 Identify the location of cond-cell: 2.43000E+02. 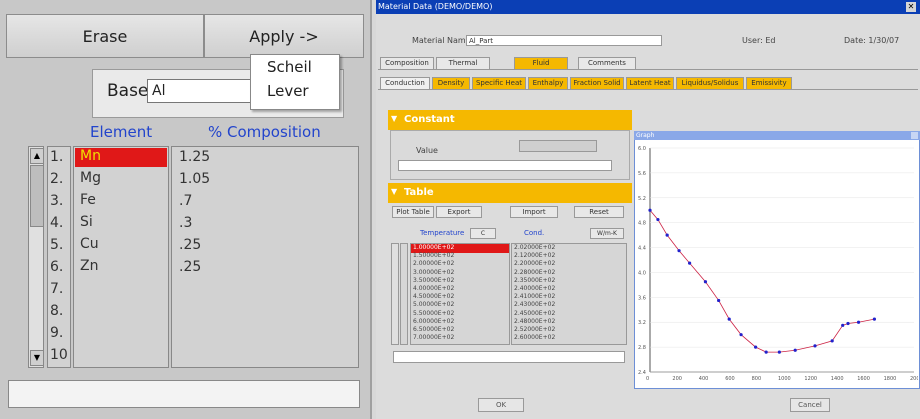
(534, 304).